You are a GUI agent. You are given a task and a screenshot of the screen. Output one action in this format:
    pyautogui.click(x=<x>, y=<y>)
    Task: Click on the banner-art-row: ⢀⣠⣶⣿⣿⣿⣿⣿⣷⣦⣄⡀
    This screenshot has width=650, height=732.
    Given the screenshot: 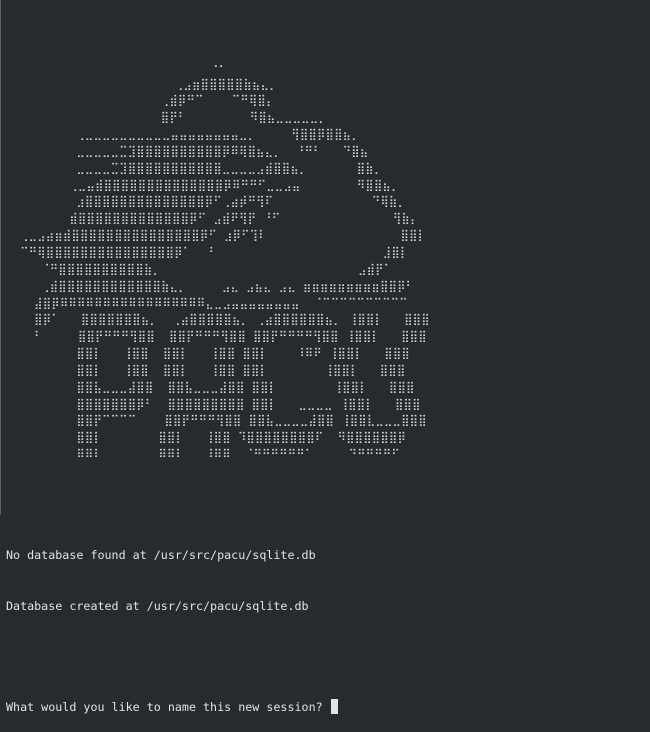 What is the action you would take?
    pyautogui.click(x=142, y=83)
    